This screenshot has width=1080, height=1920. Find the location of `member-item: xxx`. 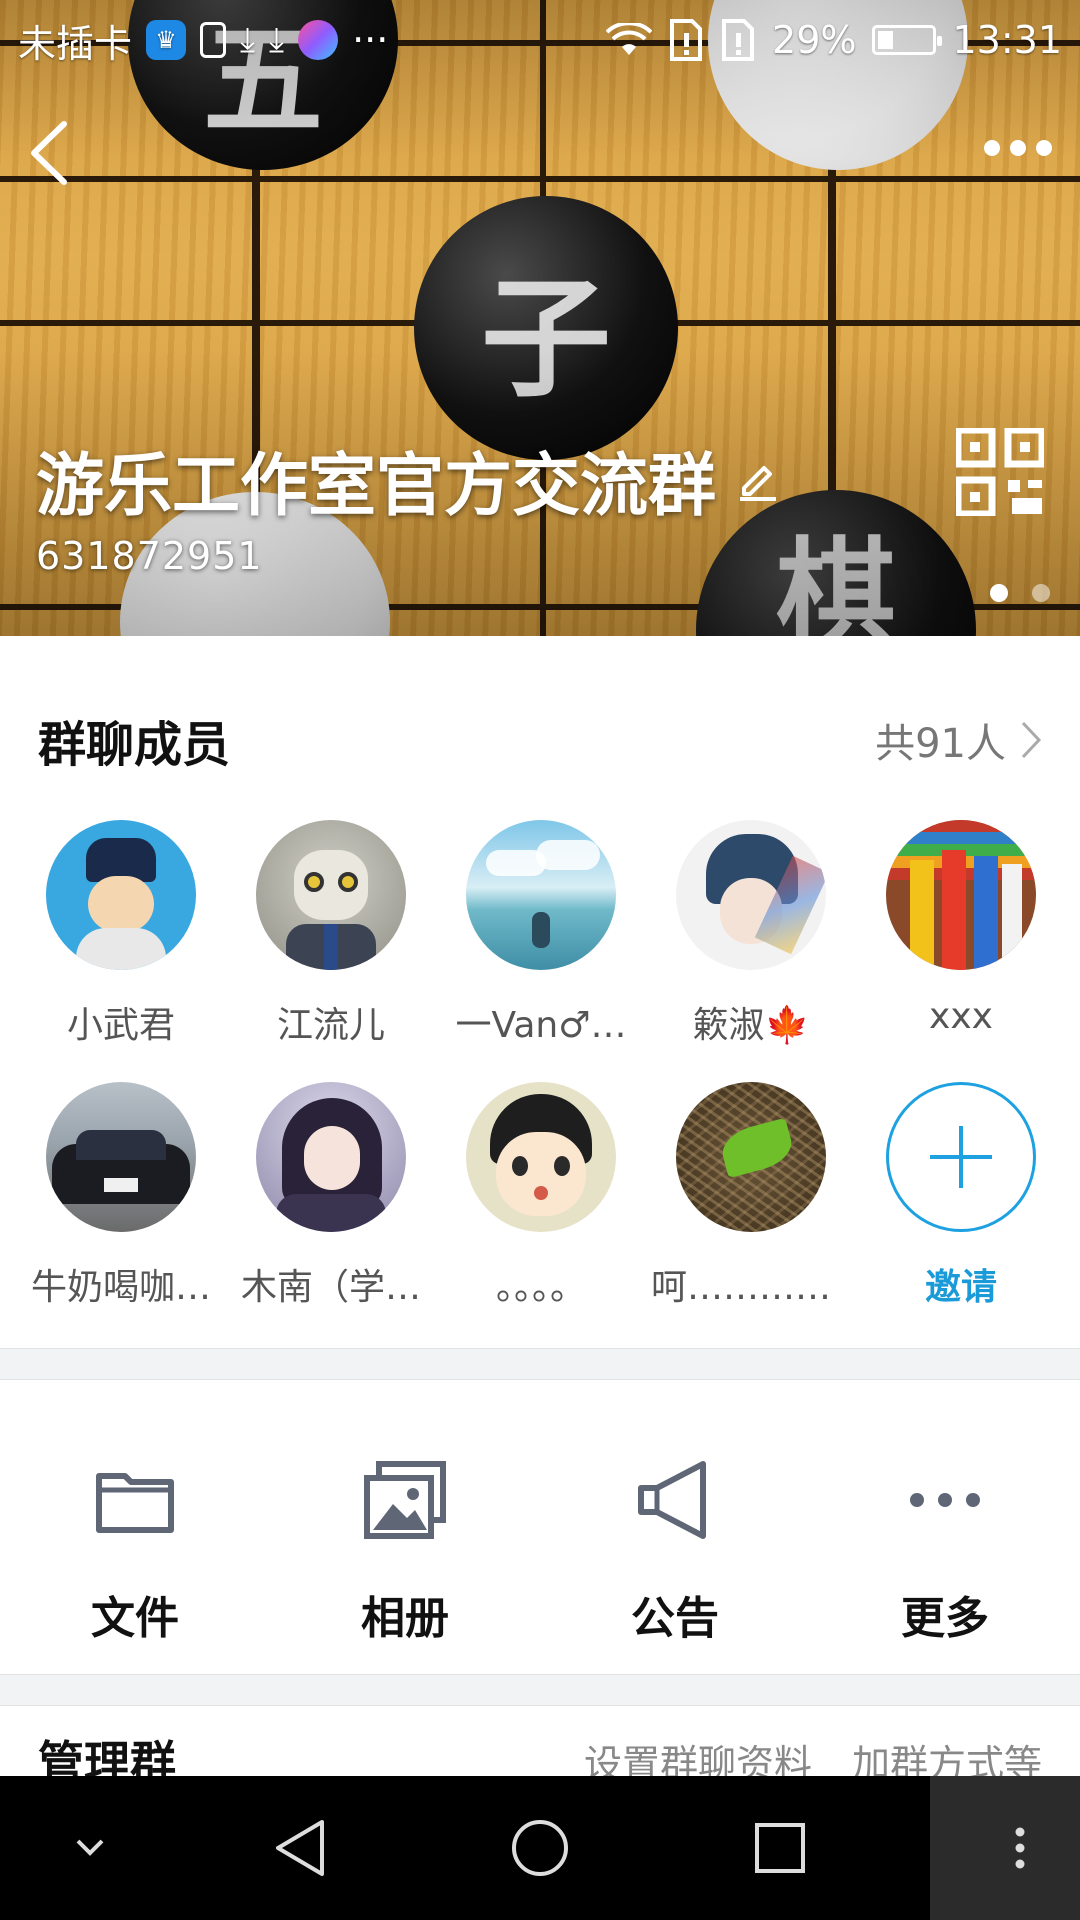

member-item: xxx is located at coordinates (961, 928).